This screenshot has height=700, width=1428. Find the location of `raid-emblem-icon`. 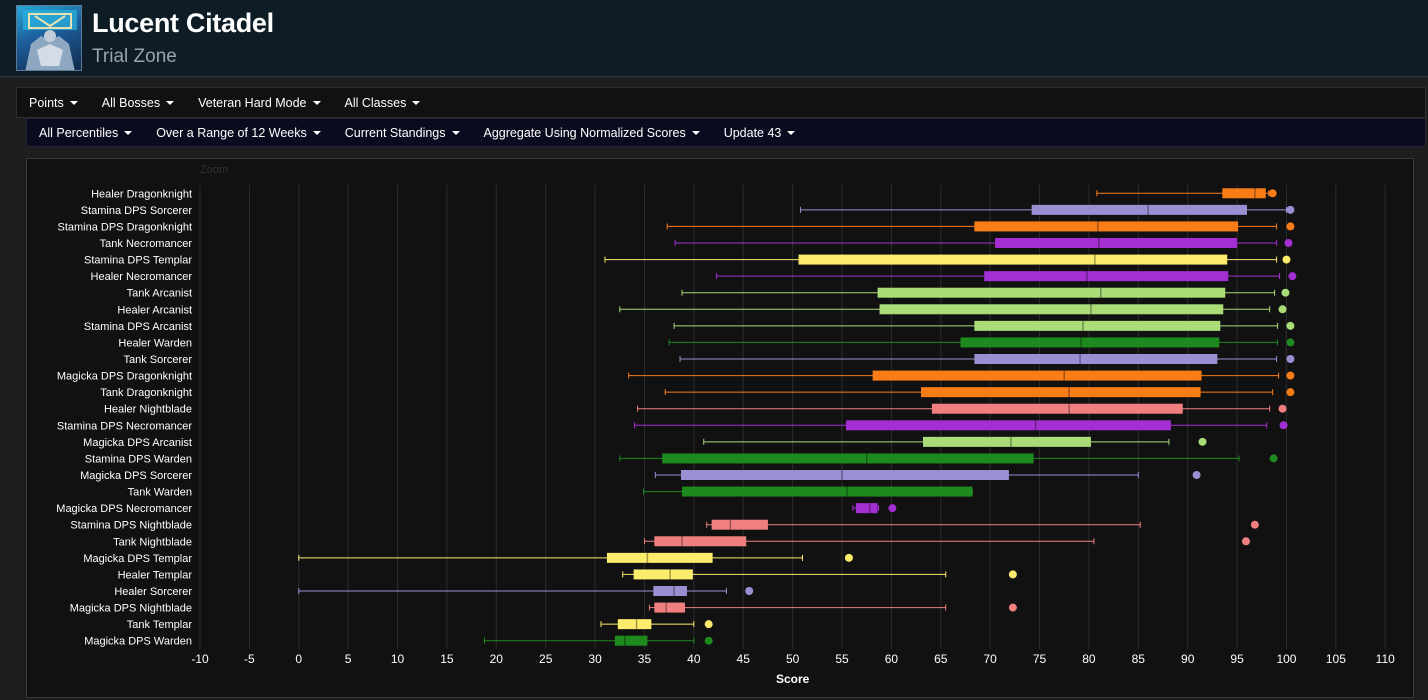

raid-emblem-icon is located at coordinates (49, 38).